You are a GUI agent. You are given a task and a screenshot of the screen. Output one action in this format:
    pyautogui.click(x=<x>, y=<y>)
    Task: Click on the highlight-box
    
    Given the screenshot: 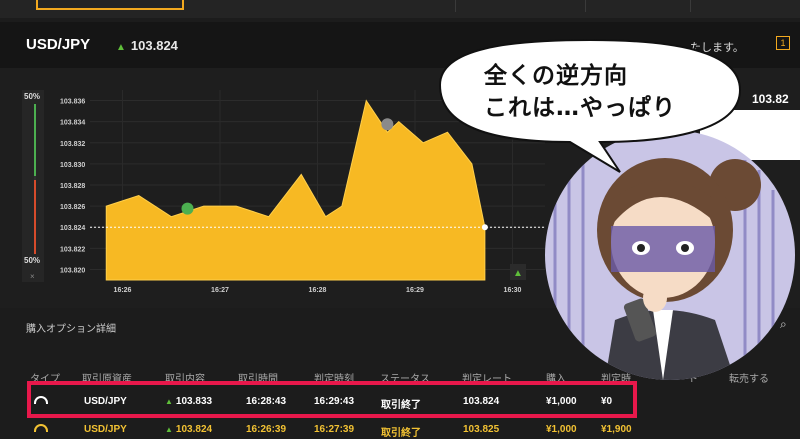 What is the action you would take?
    pyautogui.click(x=332, y=399)
    